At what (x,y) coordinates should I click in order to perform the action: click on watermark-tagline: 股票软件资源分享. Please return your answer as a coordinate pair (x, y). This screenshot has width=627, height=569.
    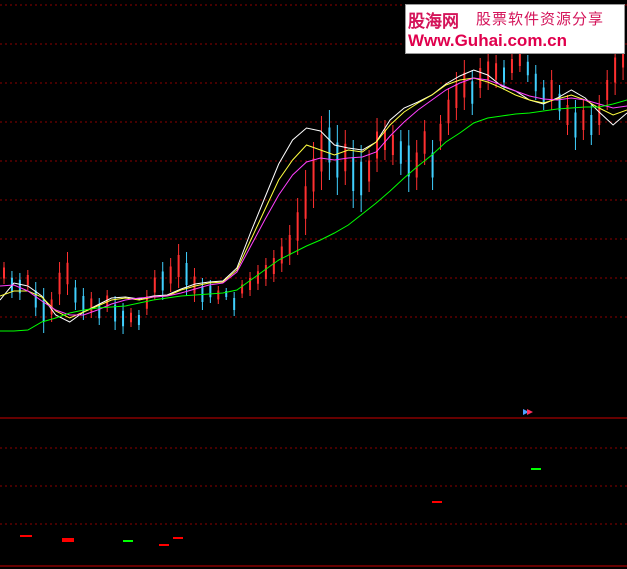
    Looking at the image, I should click on (540, 19).